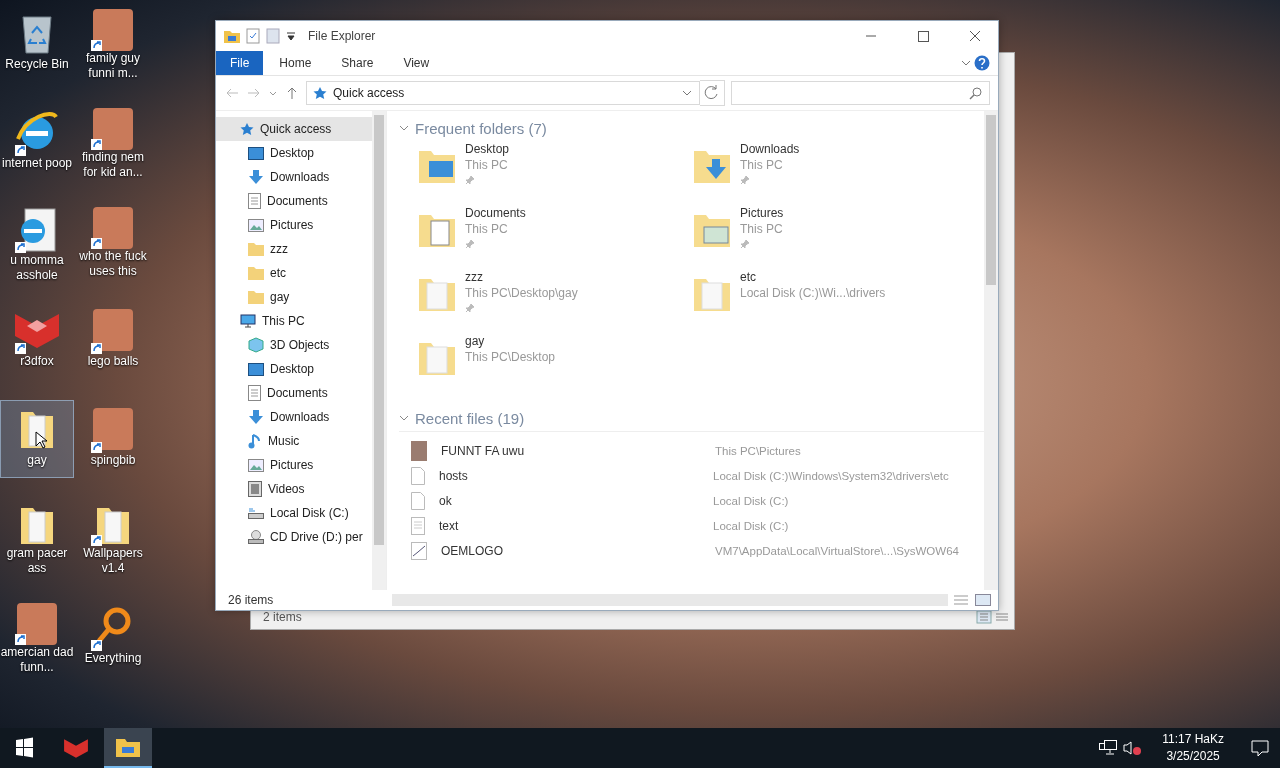 Image resolution: width=1280 pixels, height=768 pixels. Describe the element at coordinates (113, 637) in the screenshot. I see `desktop-icon: Everything` at that location.